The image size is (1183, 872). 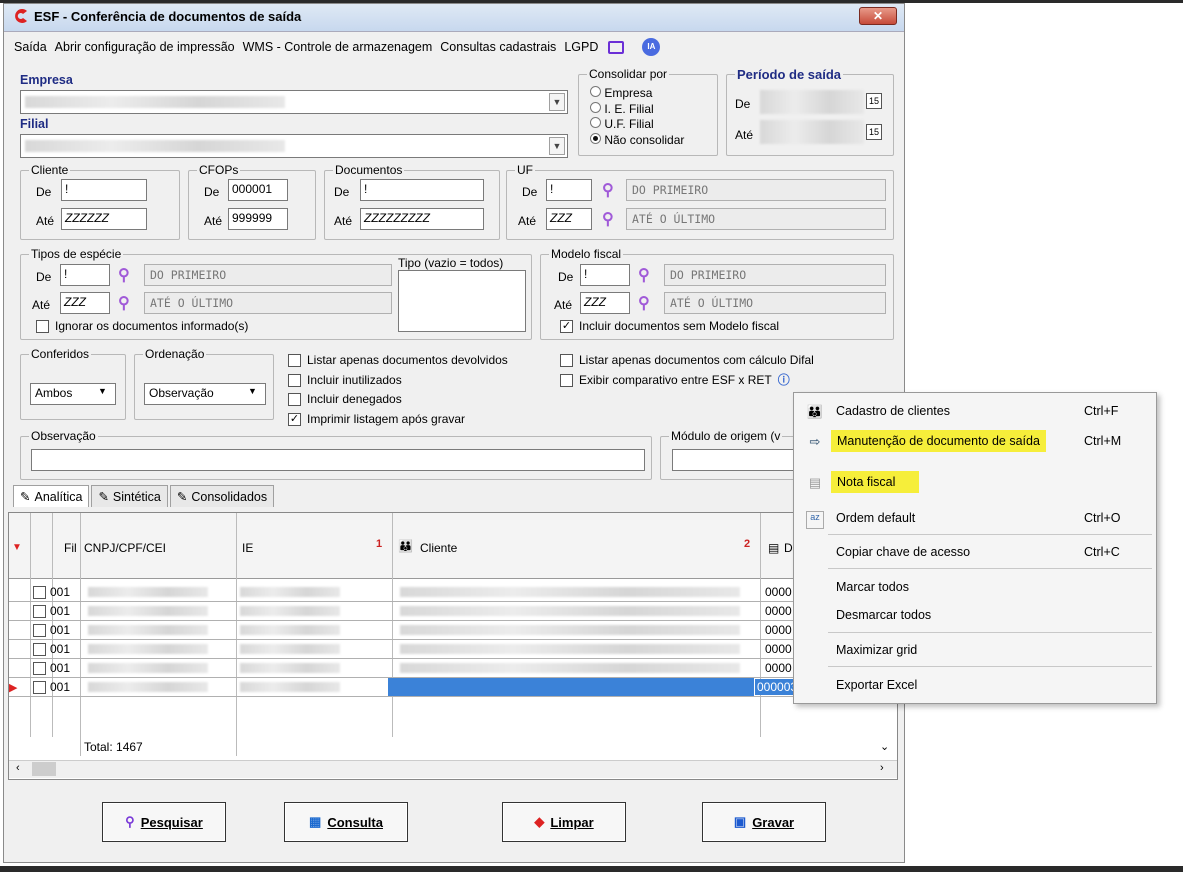 What do you see at coordinates (346, 822) in the screenshot?
I see `consulta-button: ▦ Consulta` at bounding box center [346, 822].